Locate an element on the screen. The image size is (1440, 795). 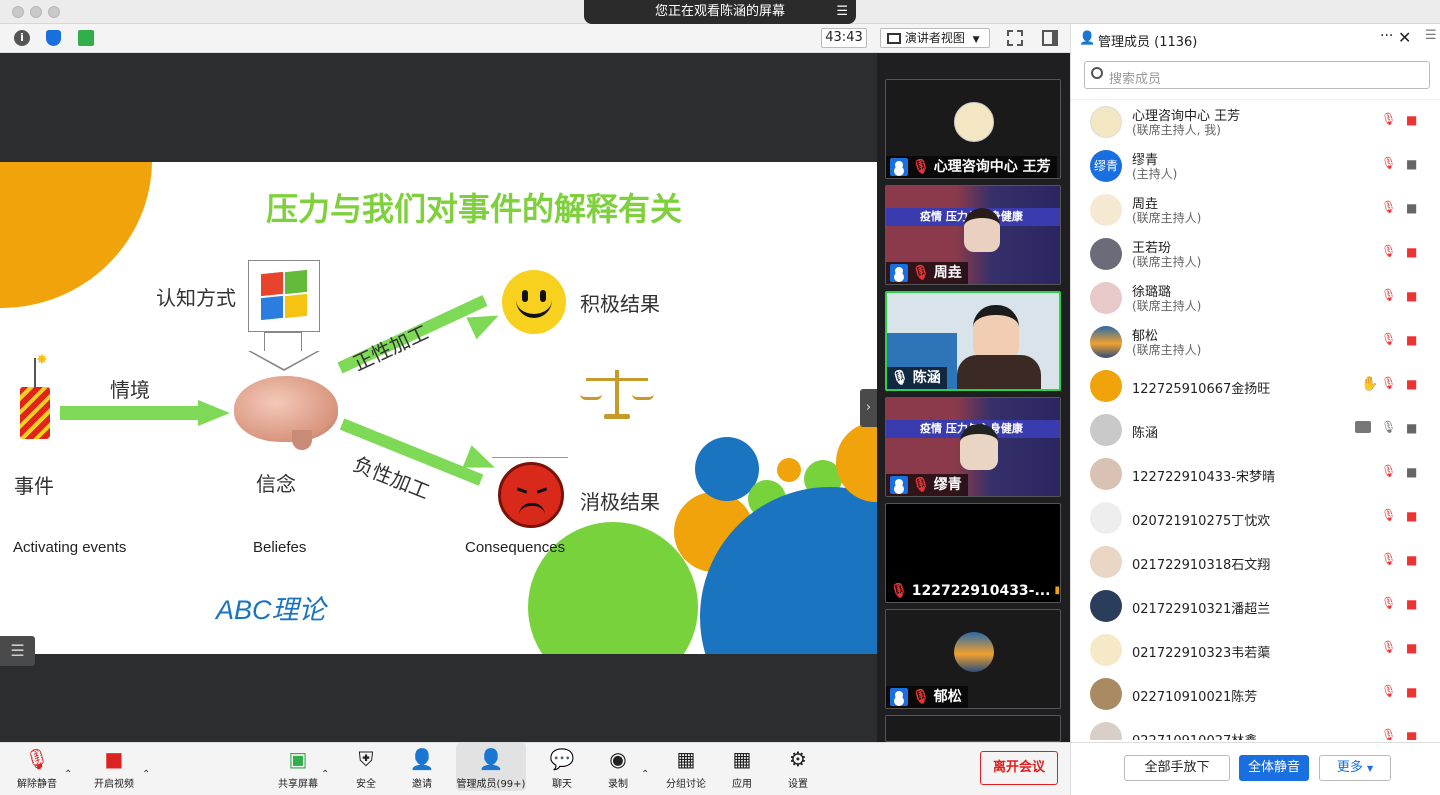
more-options-icon: ··· is located at coordinates (1386, 36).